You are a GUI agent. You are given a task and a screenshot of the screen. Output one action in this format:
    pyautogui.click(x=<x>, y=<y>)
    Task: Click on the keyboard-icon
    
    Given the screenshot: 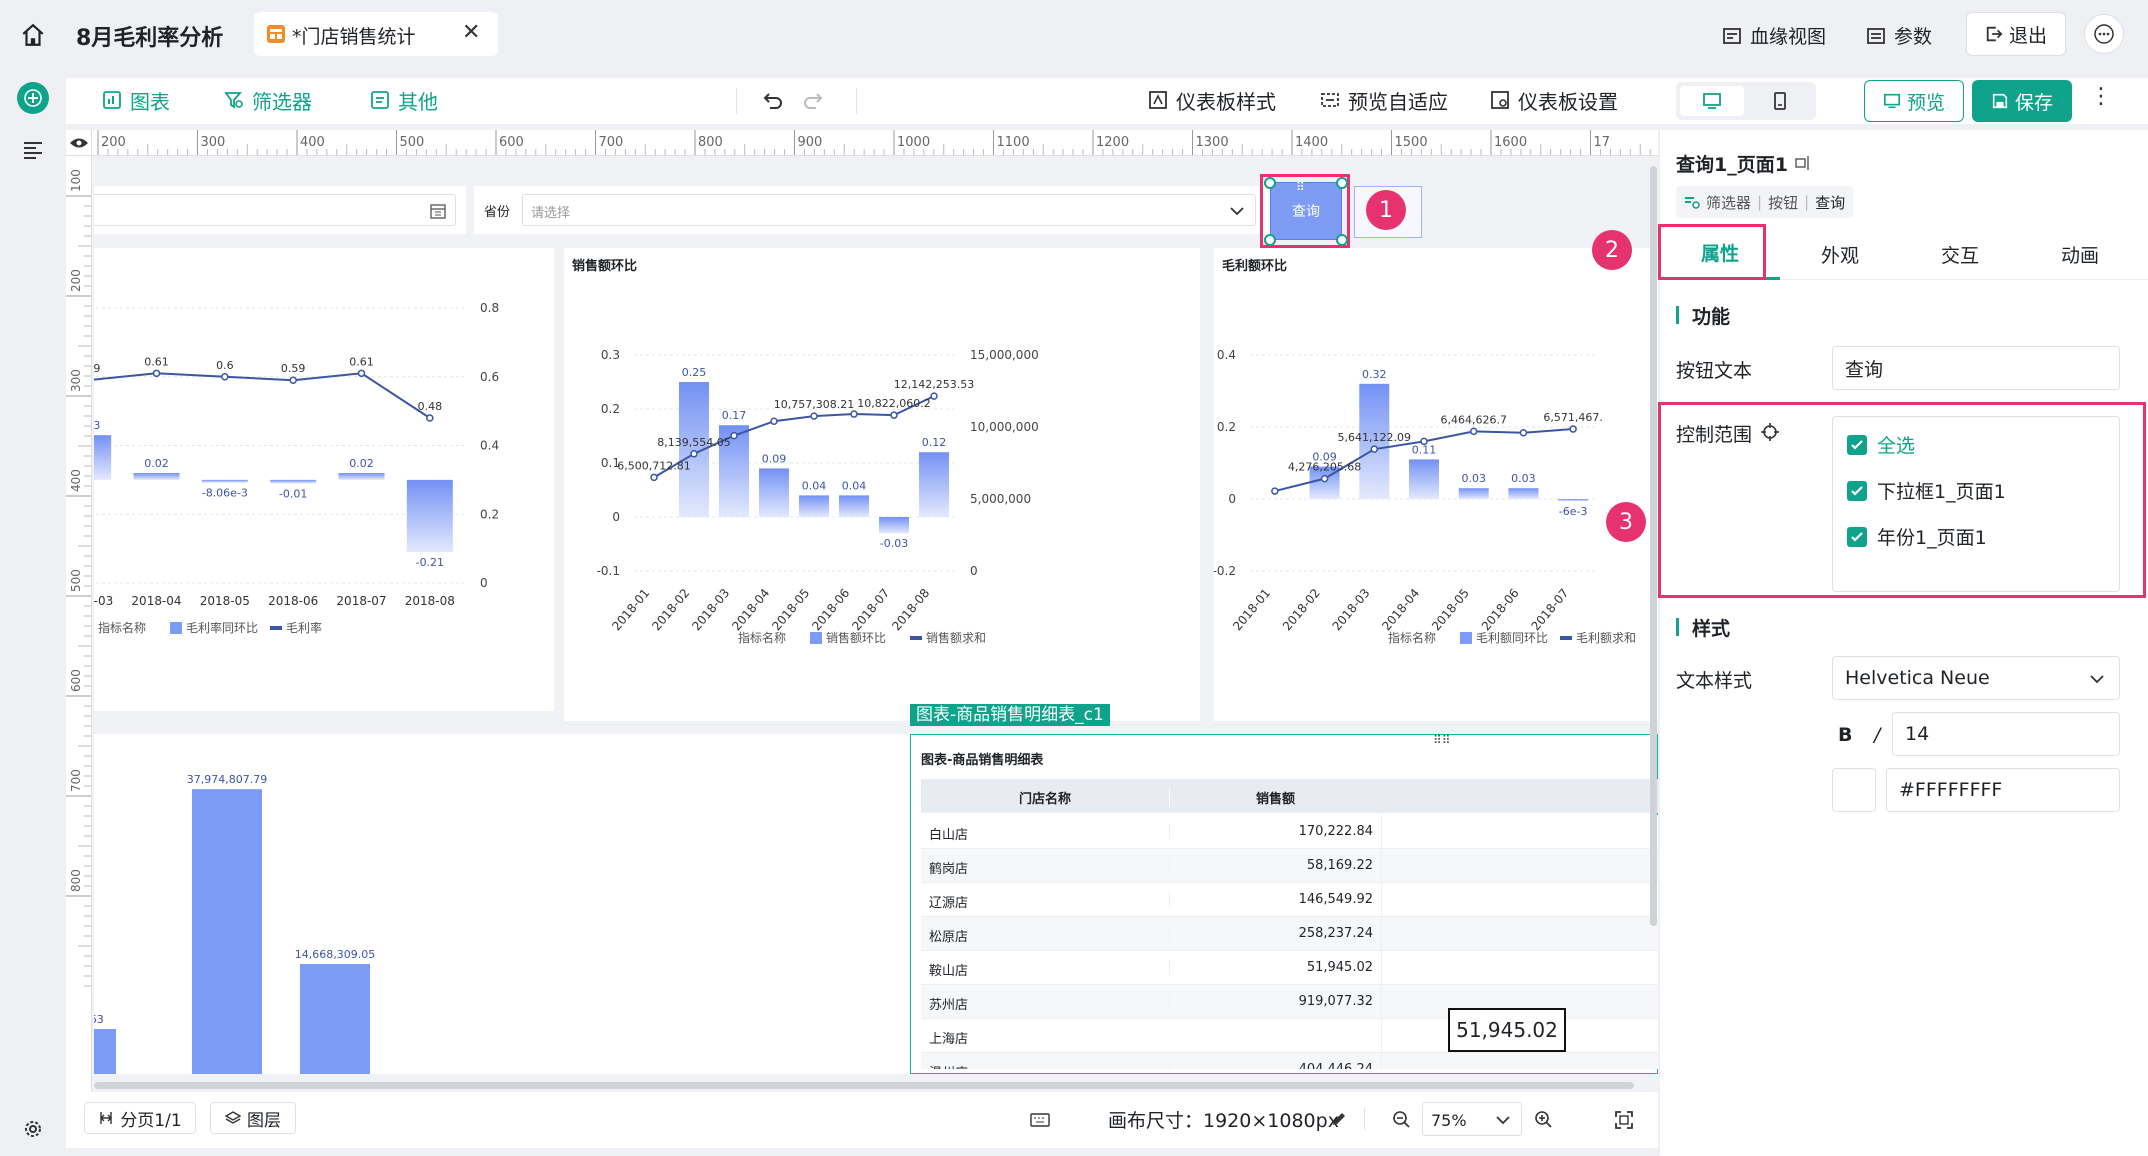 What is the action you would take?
    pyautogui.click(x=1040, y=1120)
    